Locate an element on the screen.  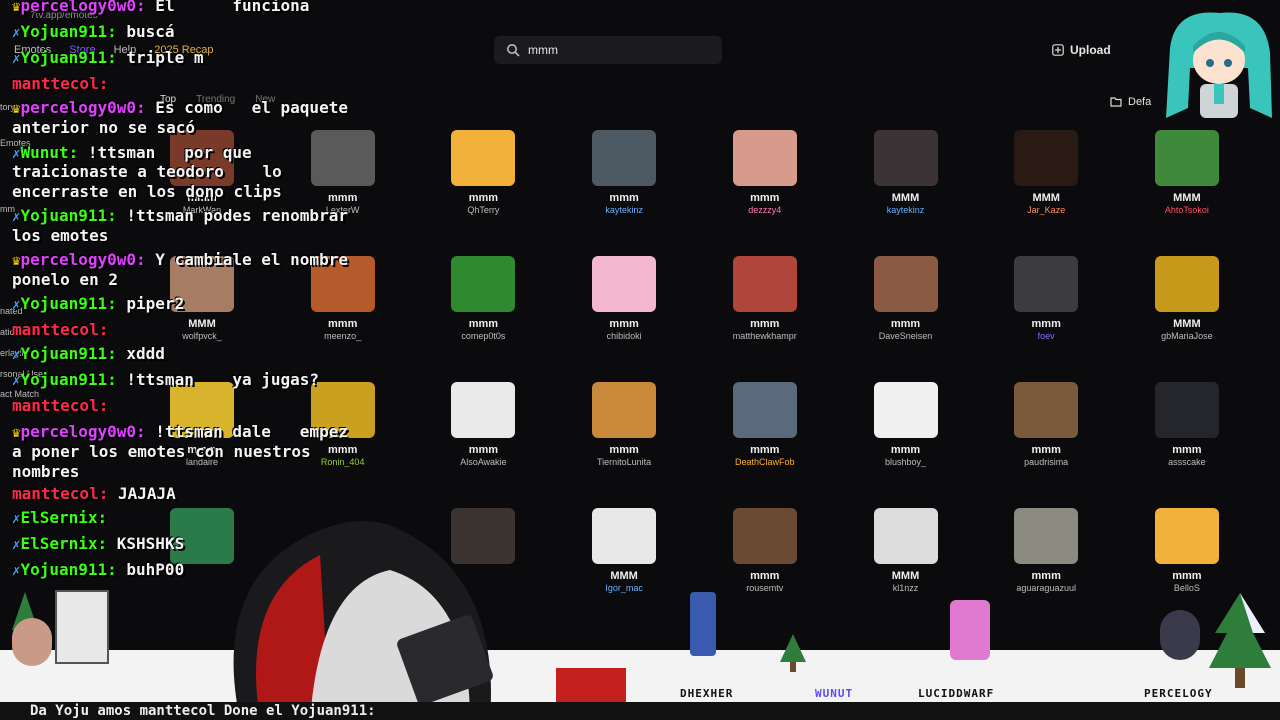
chat-text: piper2 is located at coordinates (150, 303).